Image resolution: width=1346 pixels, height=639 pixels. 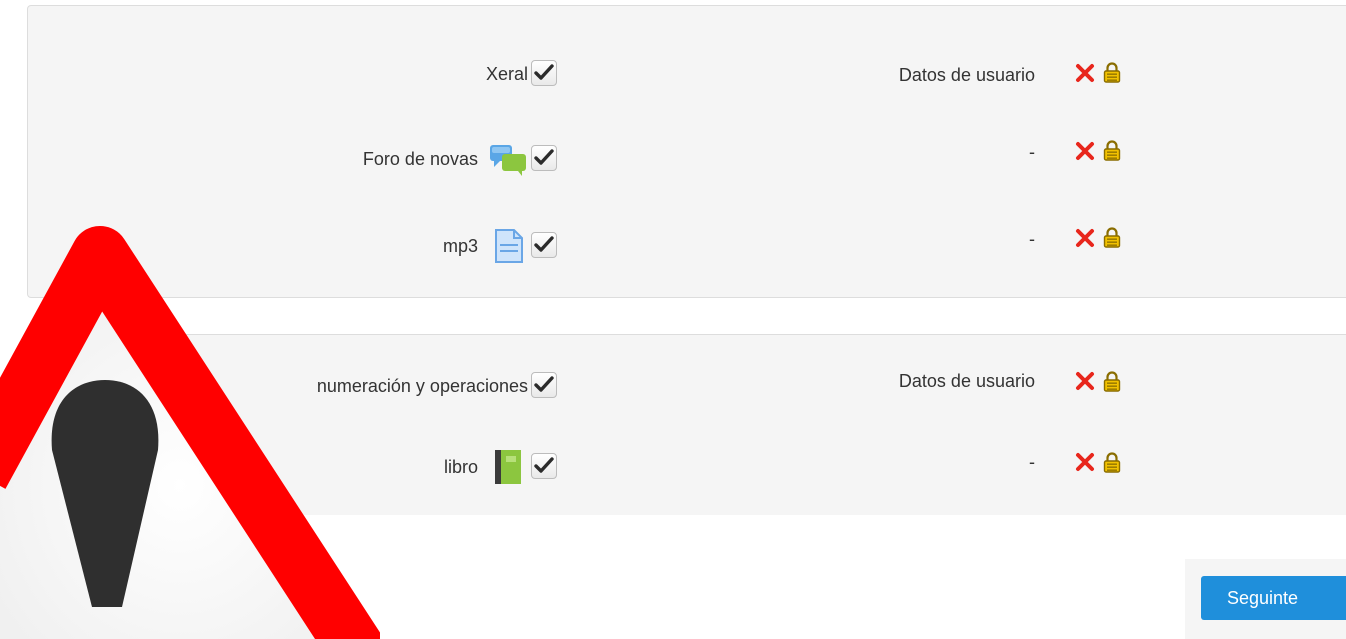 I want to click on row-label-text: mp3, so click(x=460, y=245).